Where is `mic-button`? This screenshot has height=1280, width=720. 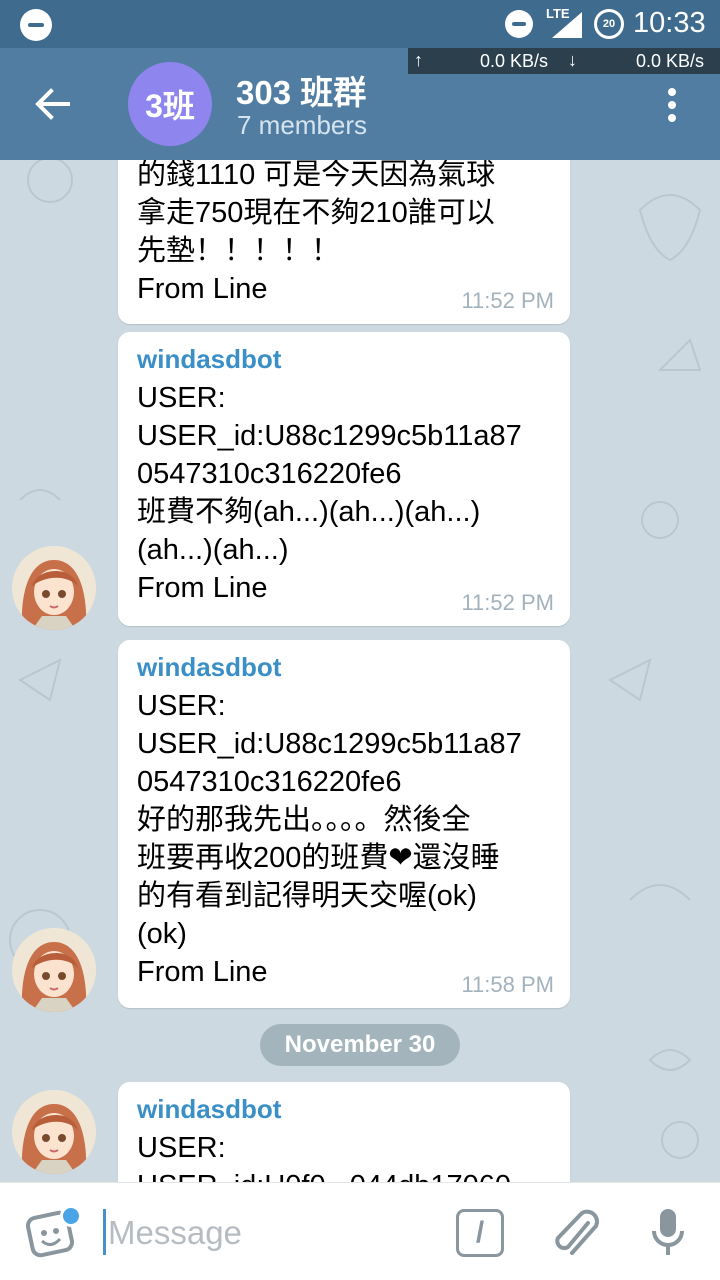
mic-button is located at coordinates (668, 1233).